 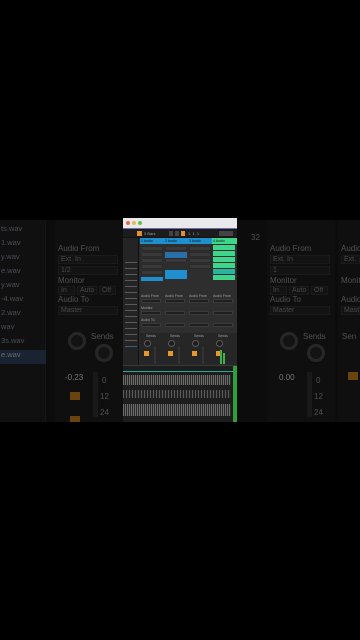 What do you see at coordinates (148, 320) in the screenshot?
I see `io-audio-to-label: Audio To` at bounding box center [148, 320].